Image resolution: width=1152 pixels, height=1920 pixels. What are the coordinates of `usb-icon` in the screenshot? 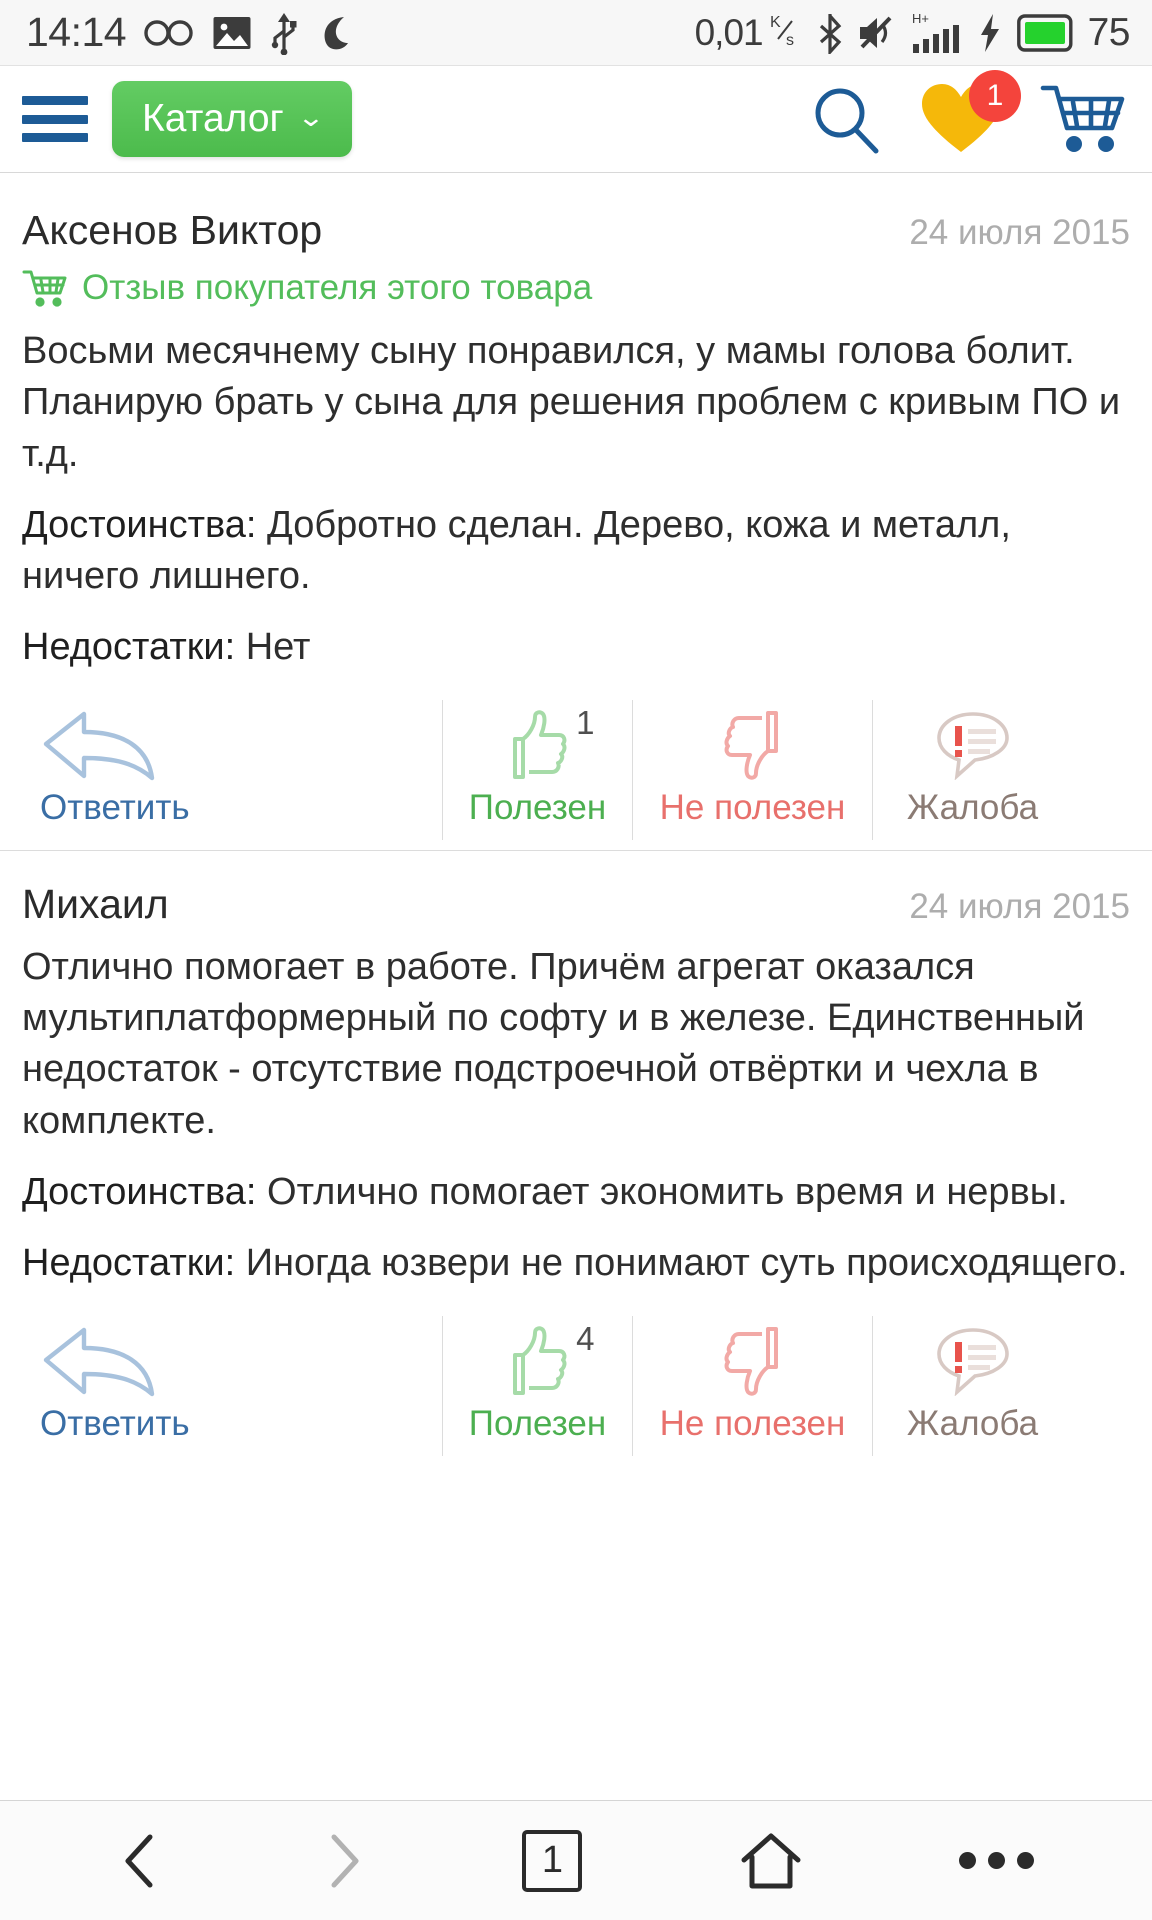 It's located at (284, 33).